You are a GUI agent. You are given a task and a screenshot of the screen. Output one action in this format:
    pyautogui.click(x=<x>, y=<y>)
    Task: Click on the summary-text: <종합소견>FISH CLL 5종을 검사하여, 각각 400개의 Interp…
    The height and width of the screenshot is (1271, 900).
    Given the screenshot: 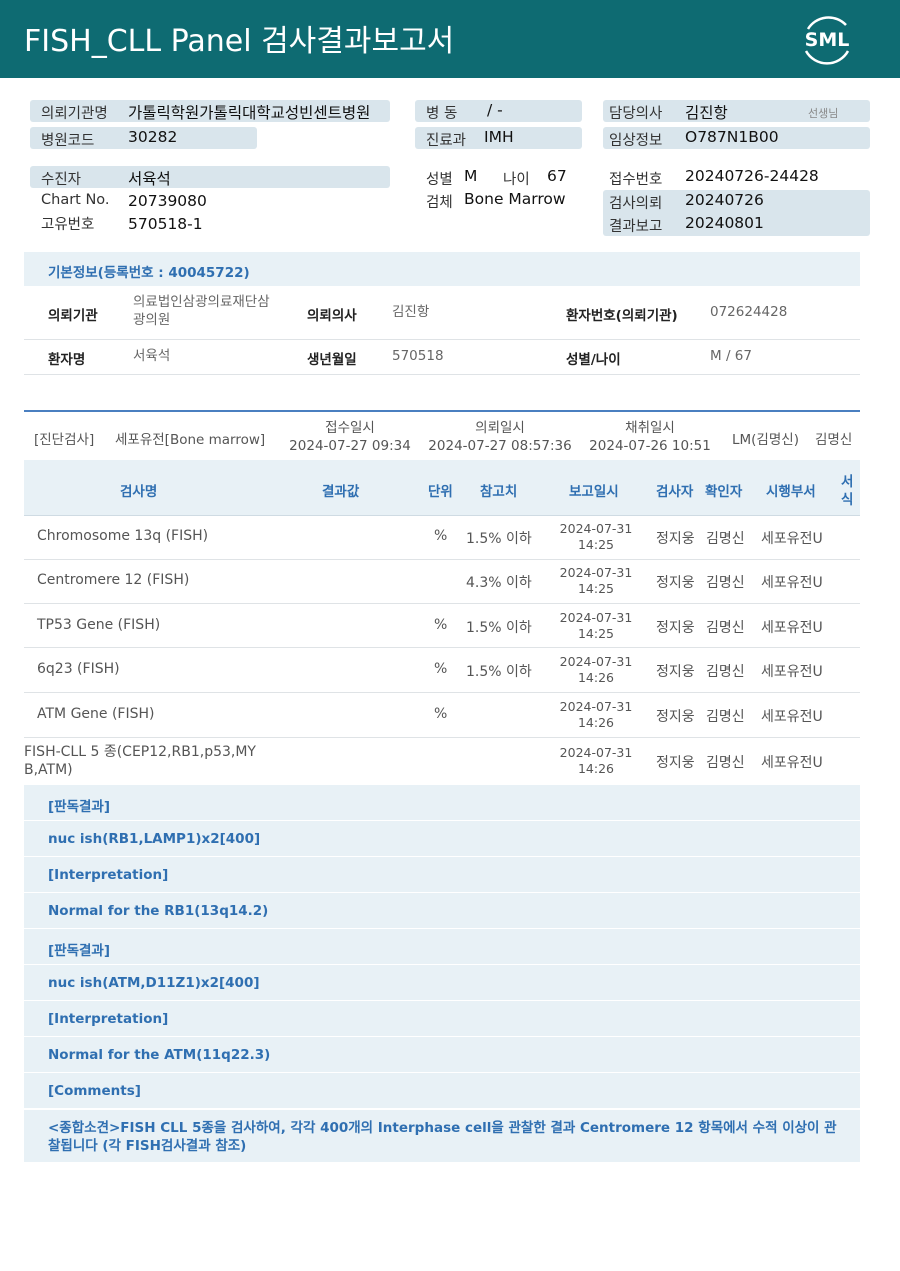 What is the action you would take?
    pyautogui.click(x=442, y=1137)
    